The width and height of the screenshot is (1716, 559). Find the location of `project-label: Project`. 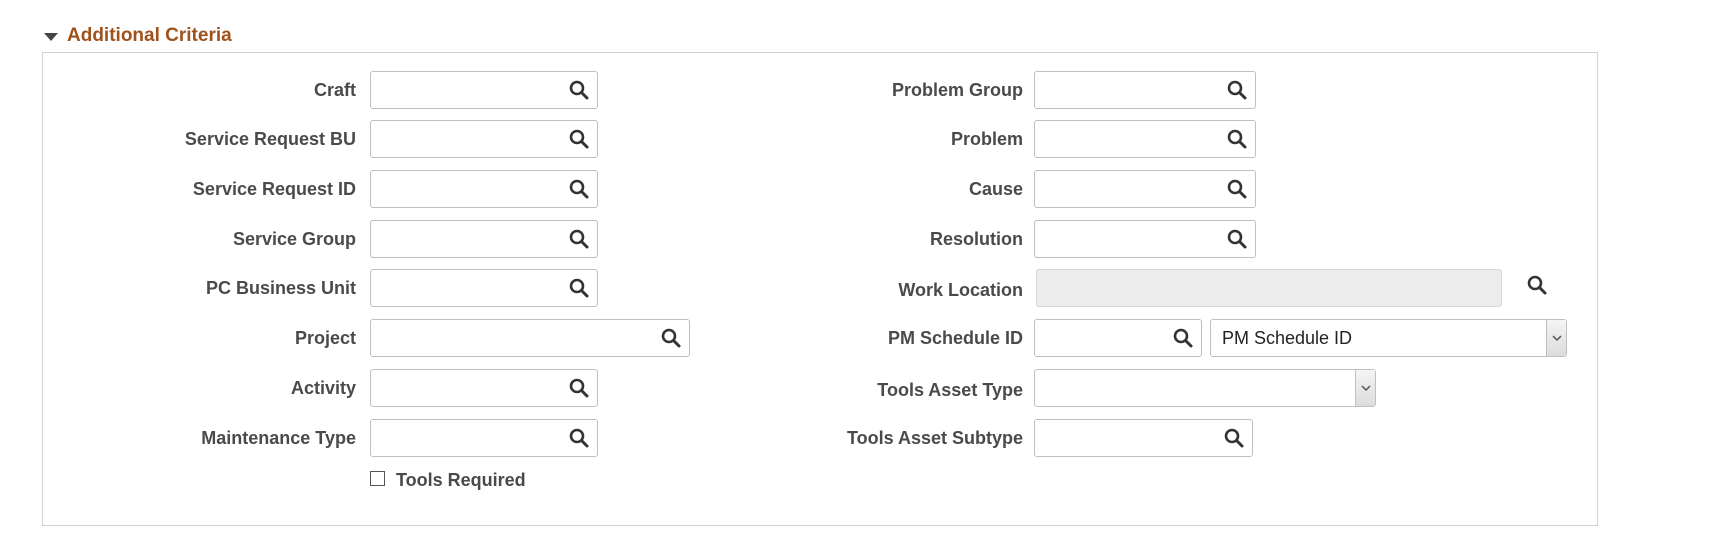

project-label: Project is located at coordinates (325, 338).